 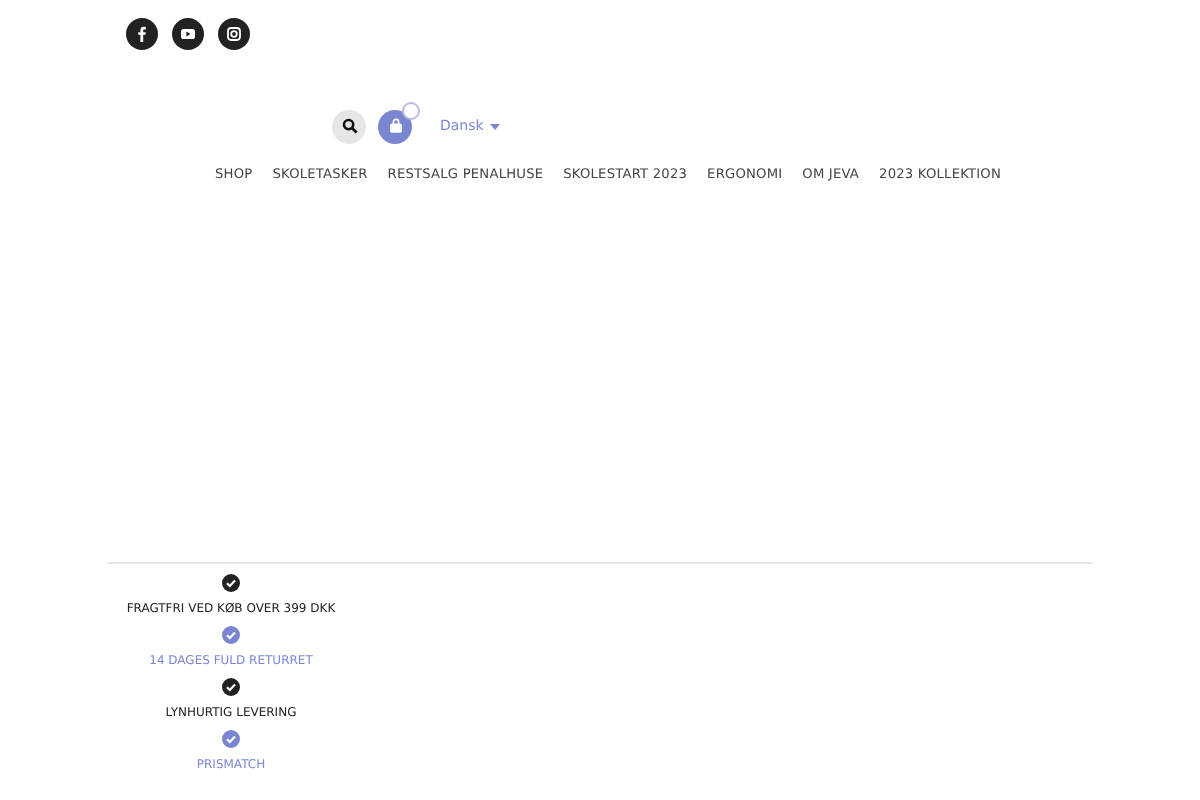 I want to click on shopping-bag-icon, so click(x=395, y=126).